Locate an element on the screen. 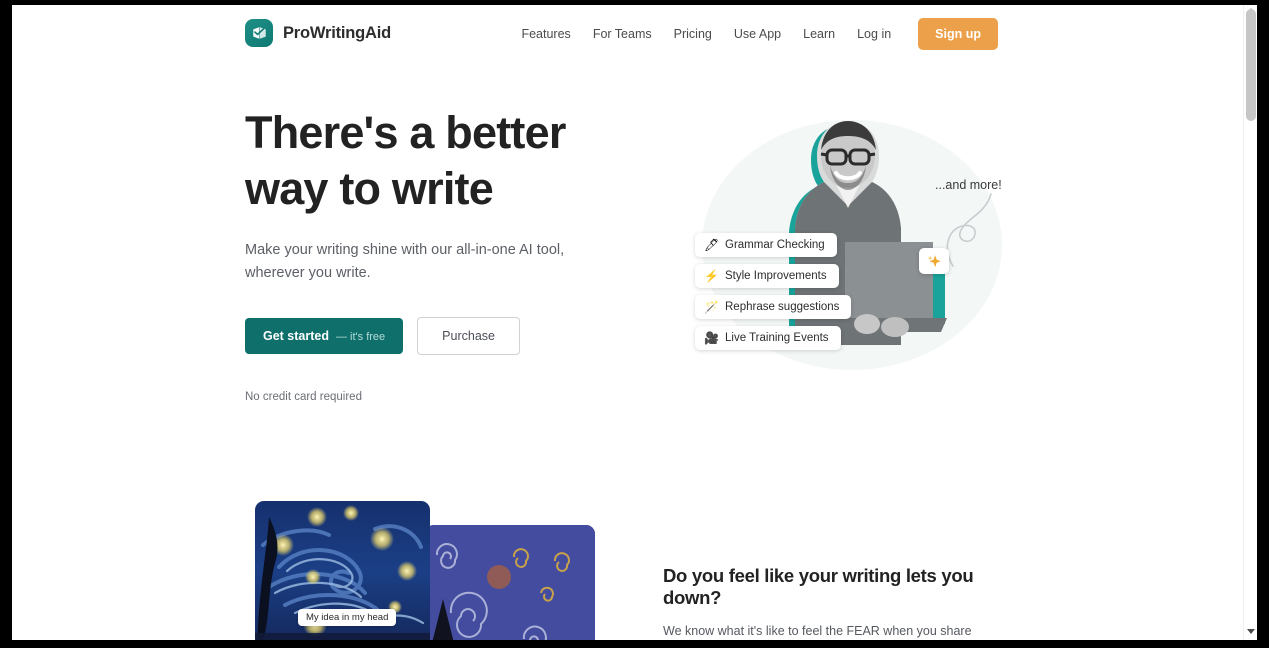 The height and width of the screenshot is (648, 1269). nav-link-for-teams: For Teams is located at coordinates (622, 34).